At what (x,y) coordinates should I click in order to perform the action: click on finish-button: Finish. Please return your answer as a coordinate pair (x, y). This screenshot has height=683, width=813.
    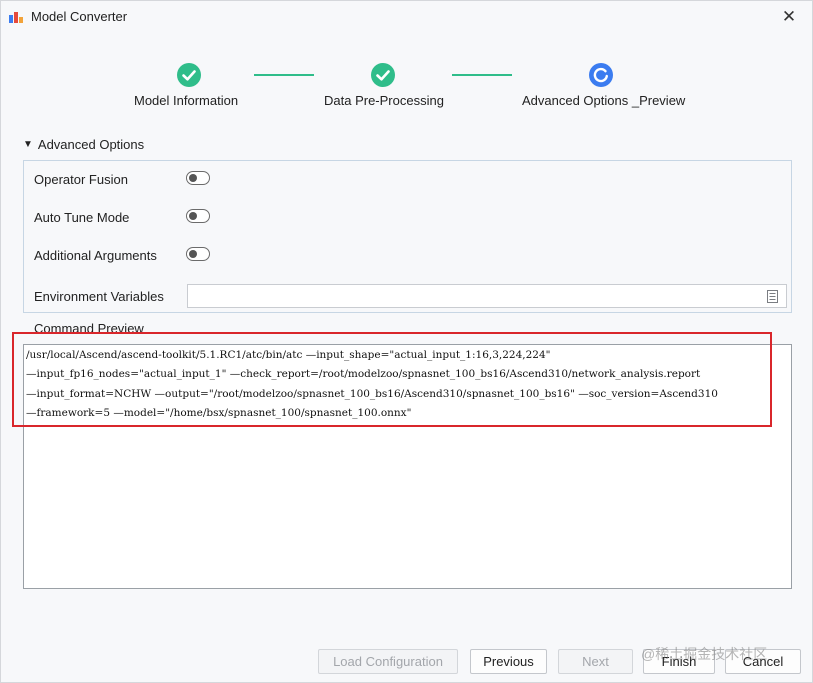
    Looking at the image, I should click on (679, 661).